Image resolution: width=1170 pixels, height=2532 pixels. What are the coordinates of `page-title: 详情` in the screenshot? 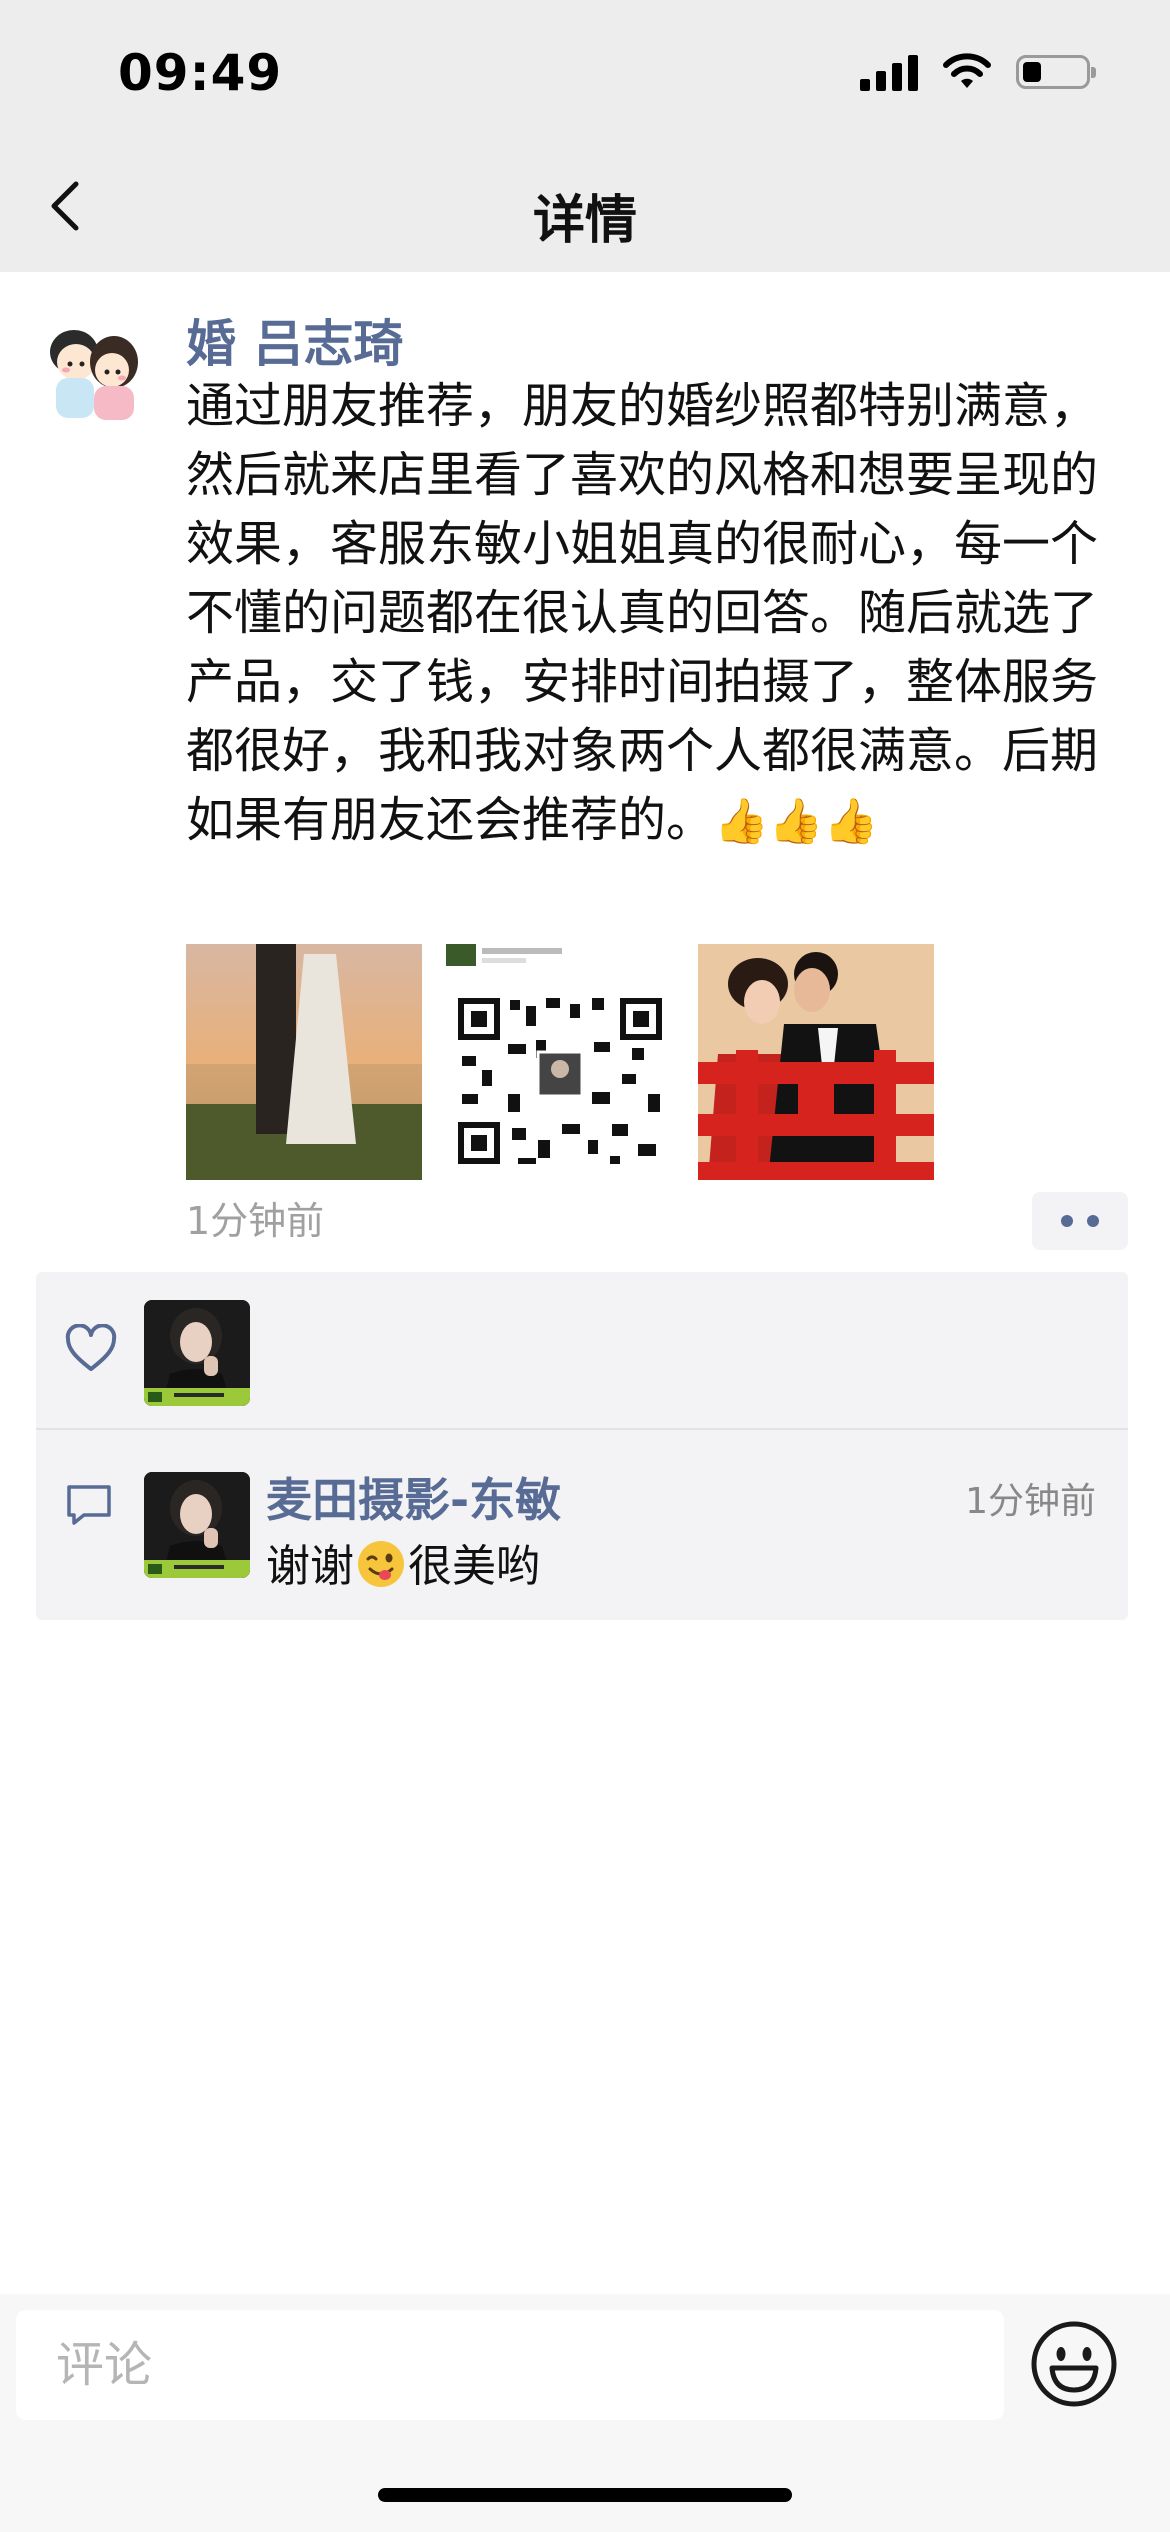 It's located at (584, 221).